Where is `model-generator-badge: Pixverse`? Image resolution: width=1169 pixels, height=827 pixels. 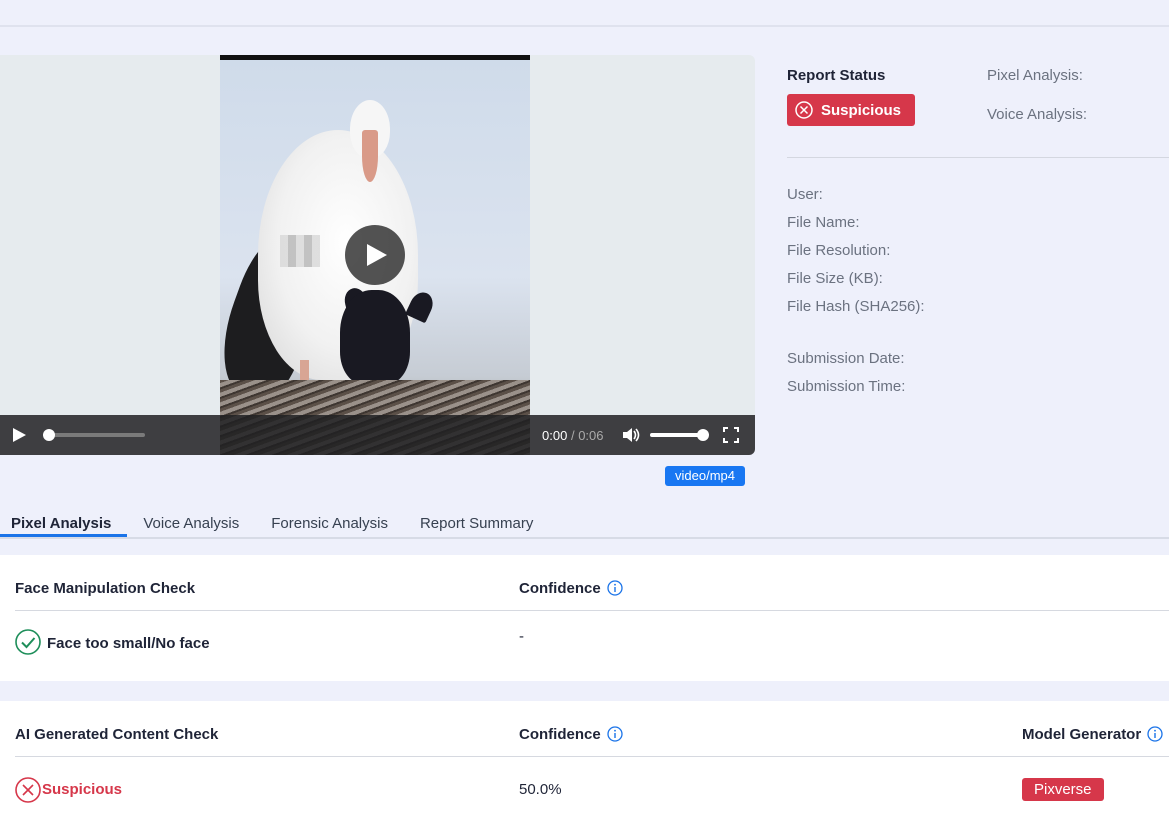 model-generator-badge: Pixverse is located at coordinates (1063, 789).